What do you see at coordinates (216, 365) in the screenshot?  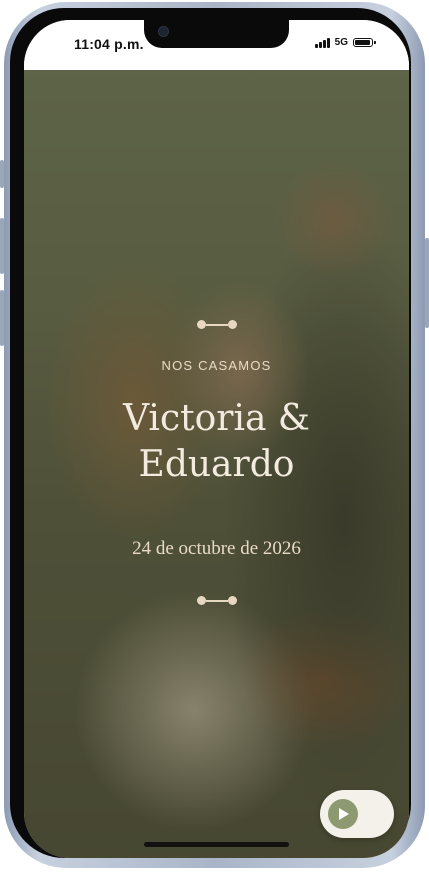 I see `hero-eyebrow: NOS CASAMOS` at bounding box center [216, 365].